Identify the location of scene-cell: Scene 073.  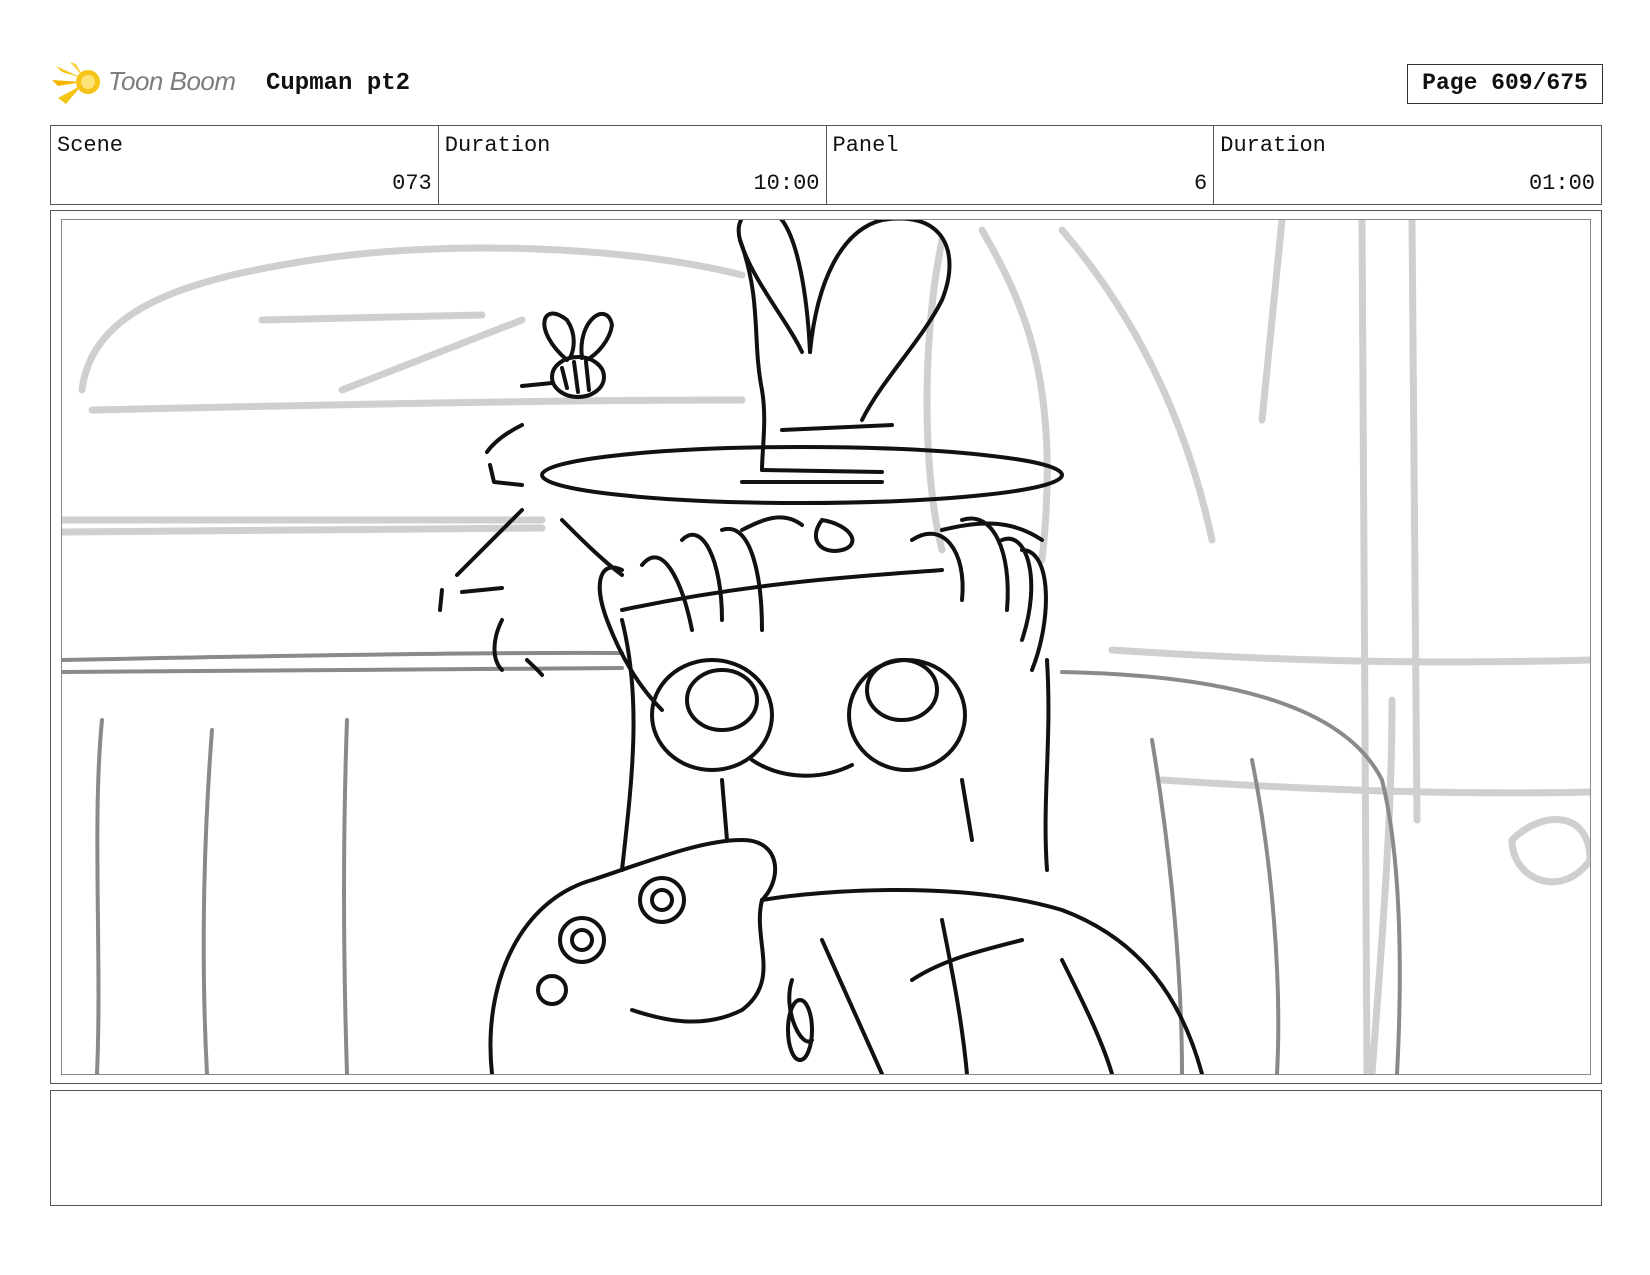
(245, 165).